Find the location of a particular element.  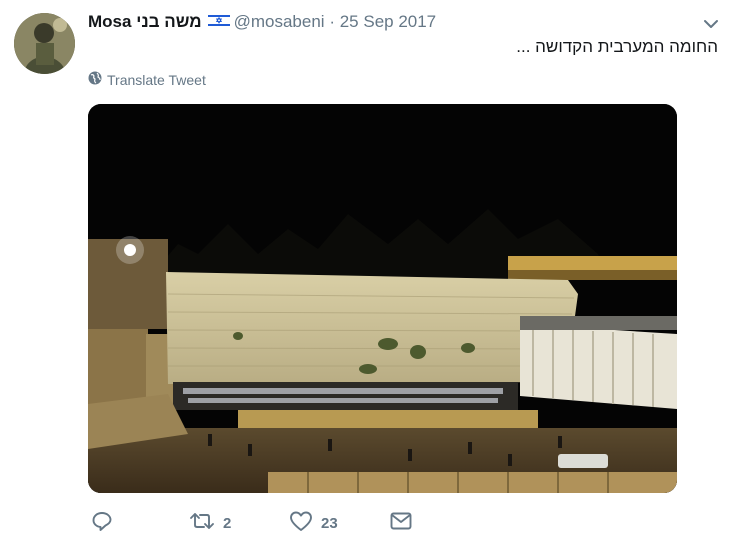

like-count: 23 is located at coordinates (329, 523).